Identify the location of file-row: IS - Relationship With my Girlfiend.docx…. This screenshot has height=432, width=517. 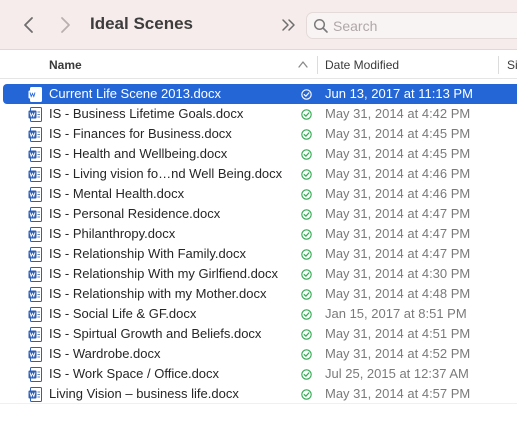
(258, 274).